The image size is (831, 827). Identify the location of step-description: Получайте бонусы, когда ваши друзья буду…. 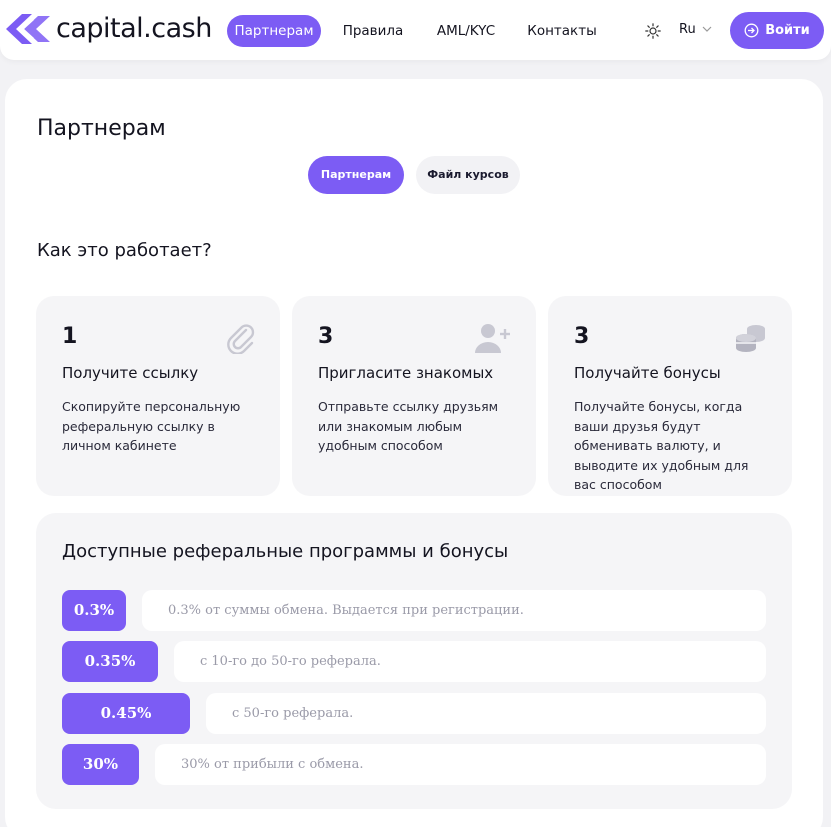
(661, 445).